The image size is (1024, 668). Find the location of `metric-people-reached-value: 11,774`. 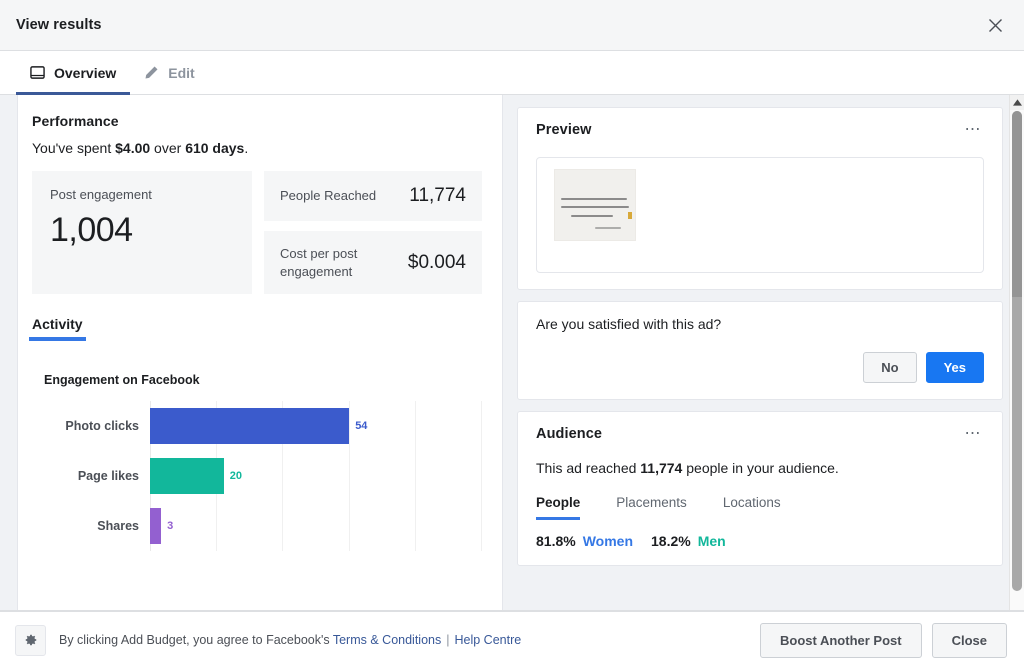

metric-people-reached-value: 11,774 is located at coordinates (437, 195).